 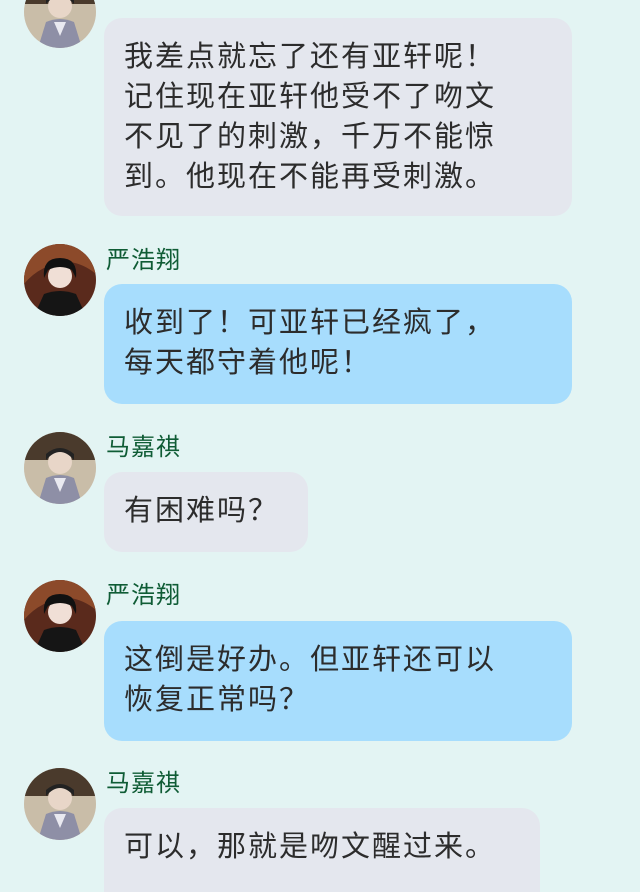 I want to click on message-line: 我差点就忘了还有亚轩呢！, so click(x=310, y=56).